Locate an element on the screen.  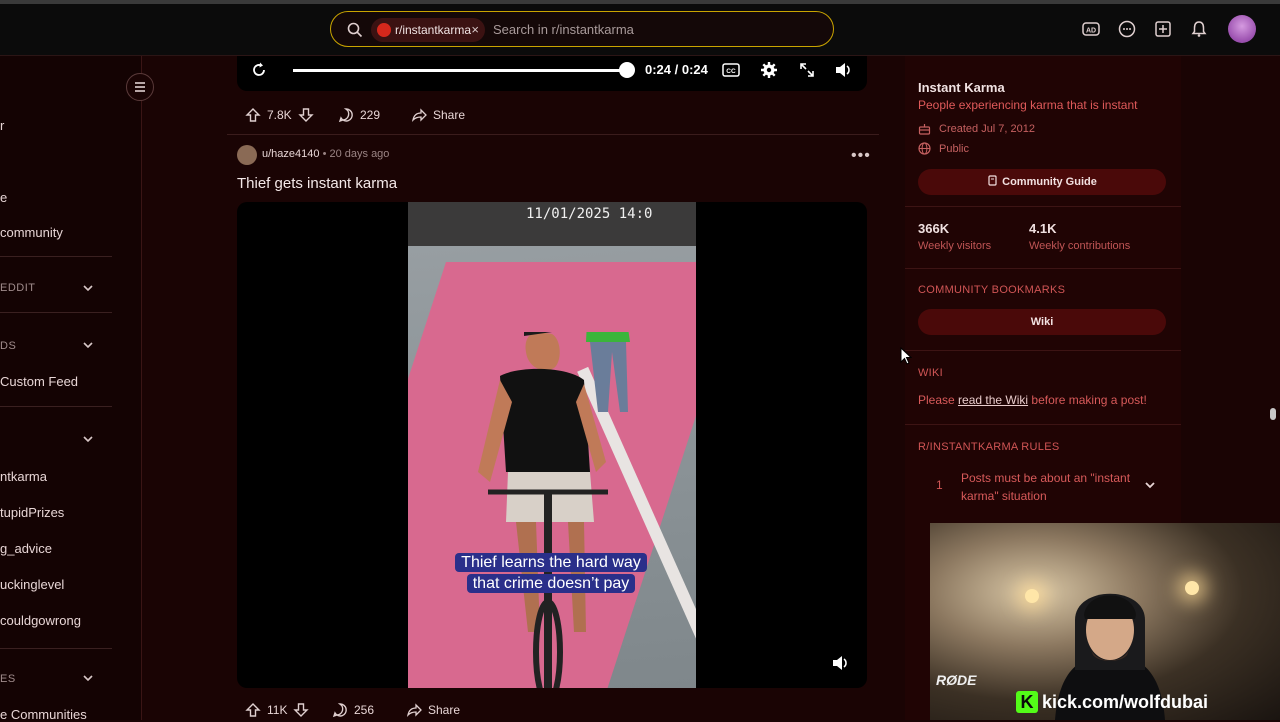
post-title: Thief gets instant karma is located at coordinates (317, 183).